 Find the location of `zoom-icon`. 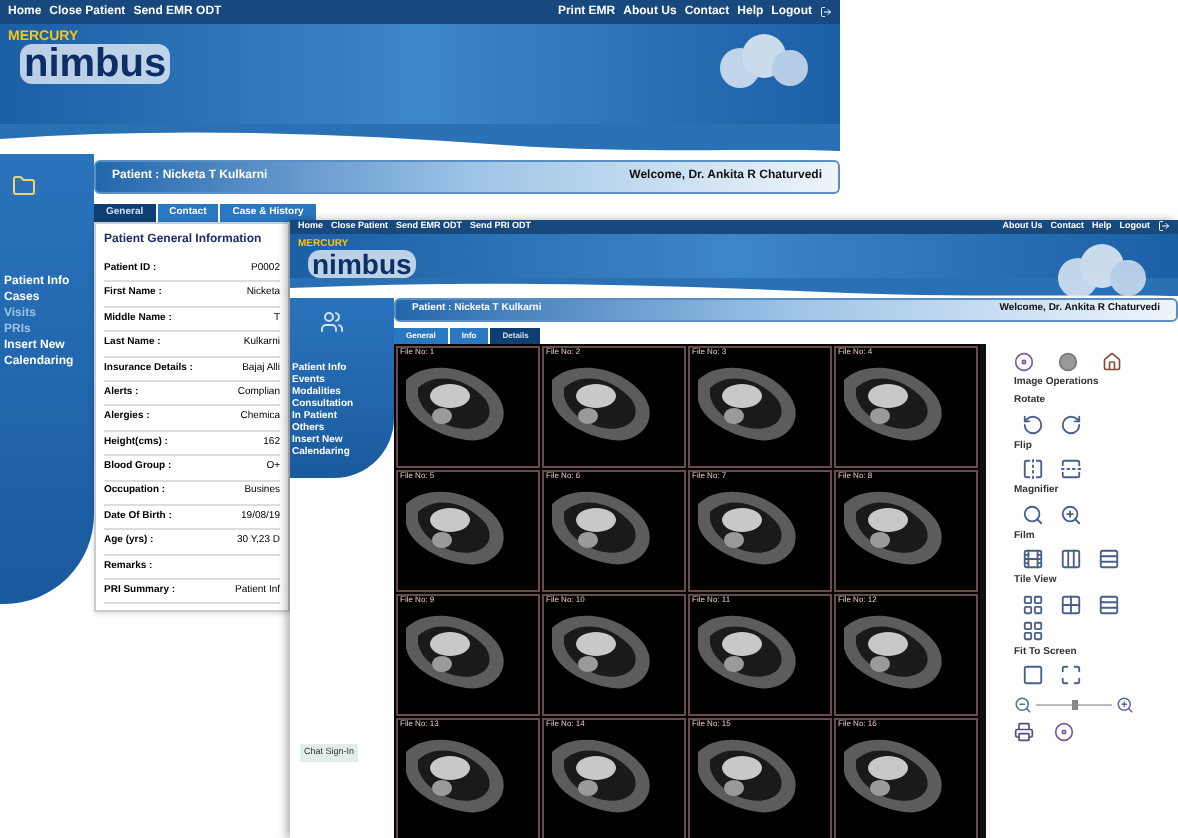

zoom-icon is located at coordinates (1071, 514).